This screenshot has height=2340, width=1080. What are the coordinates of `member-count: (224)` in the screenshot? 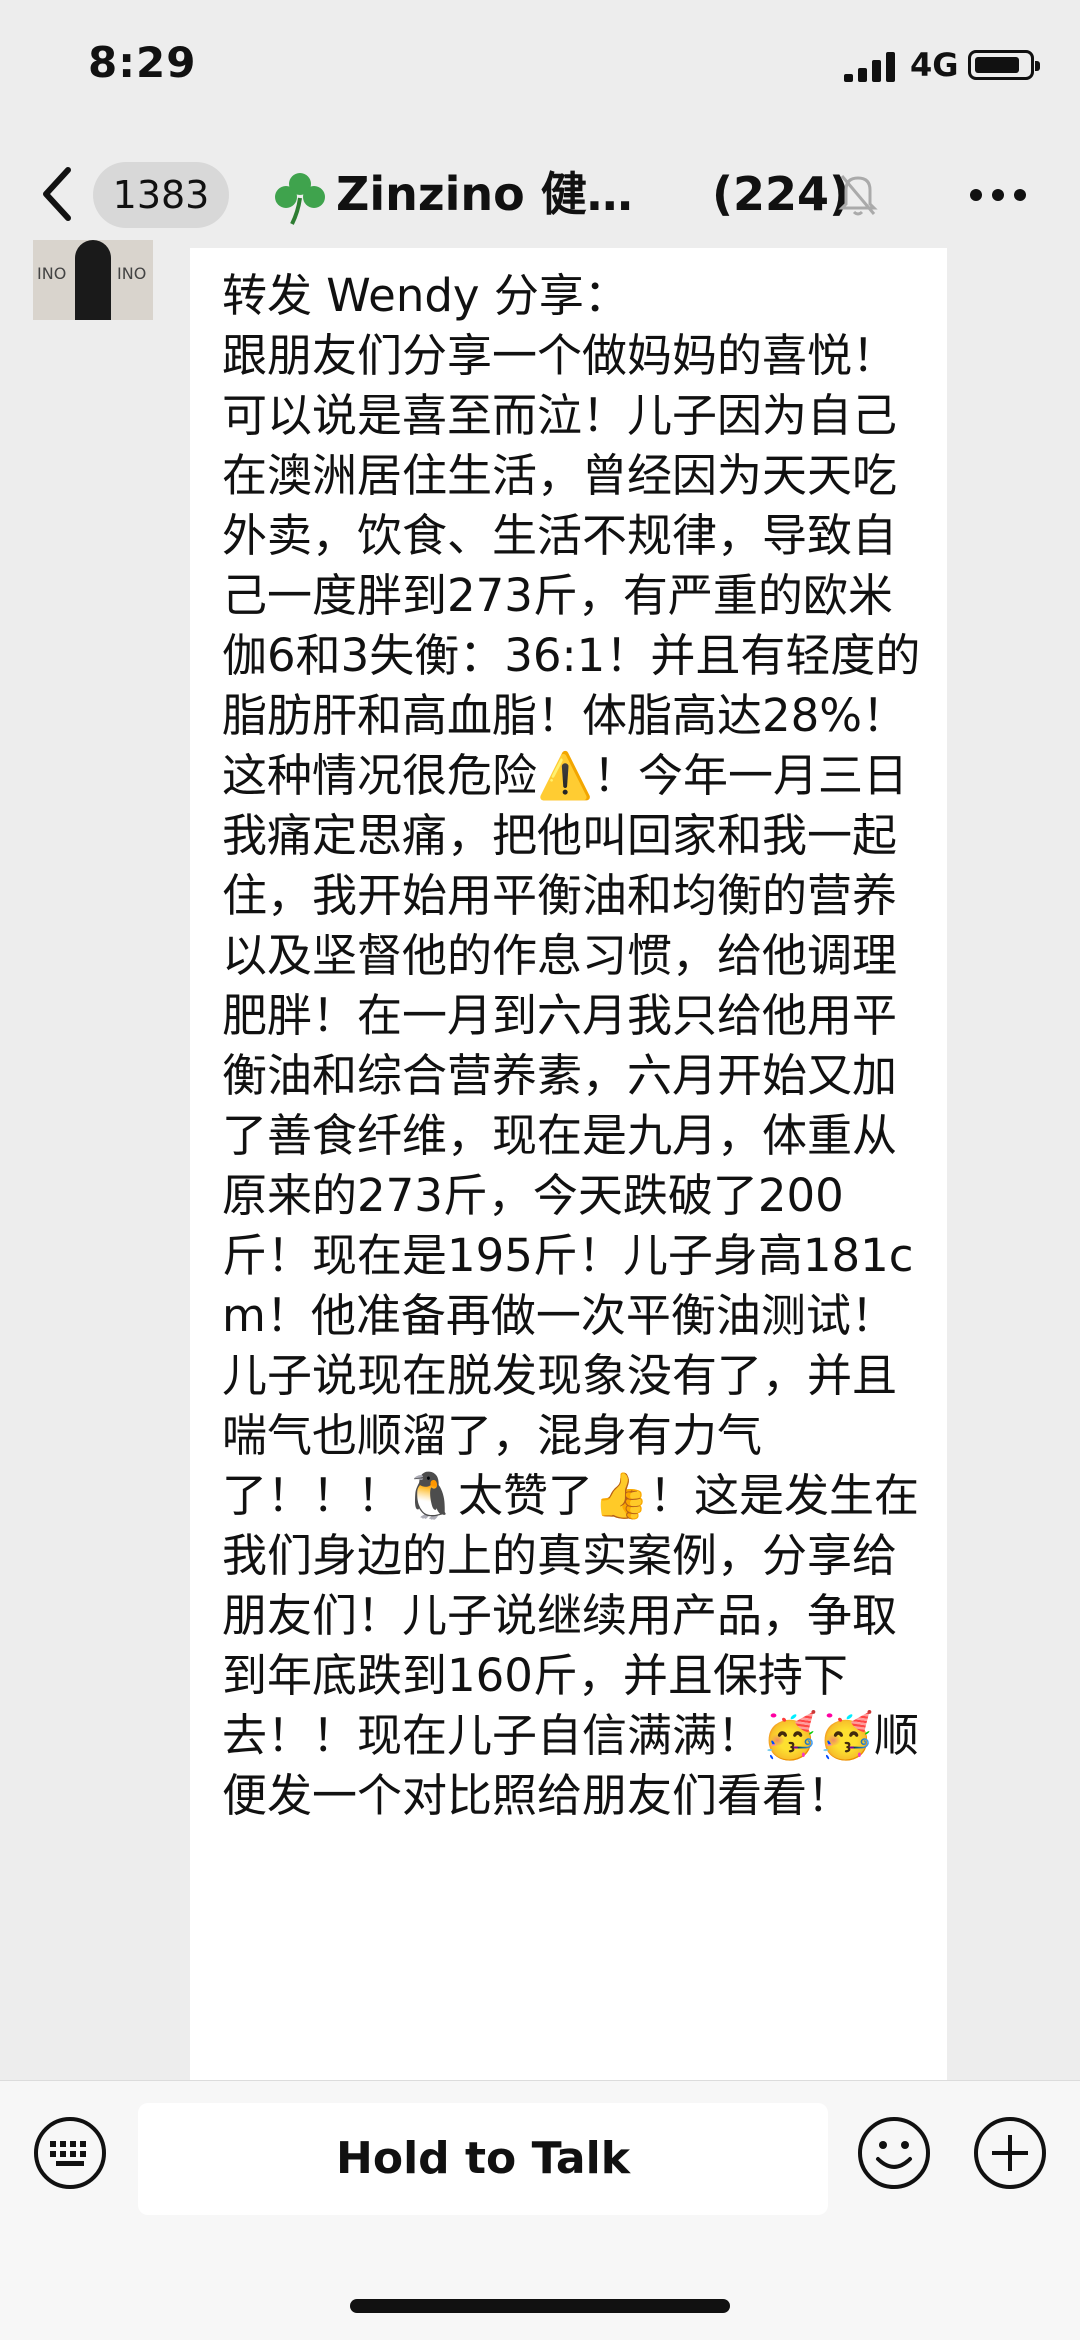 It's located at (781, 194).